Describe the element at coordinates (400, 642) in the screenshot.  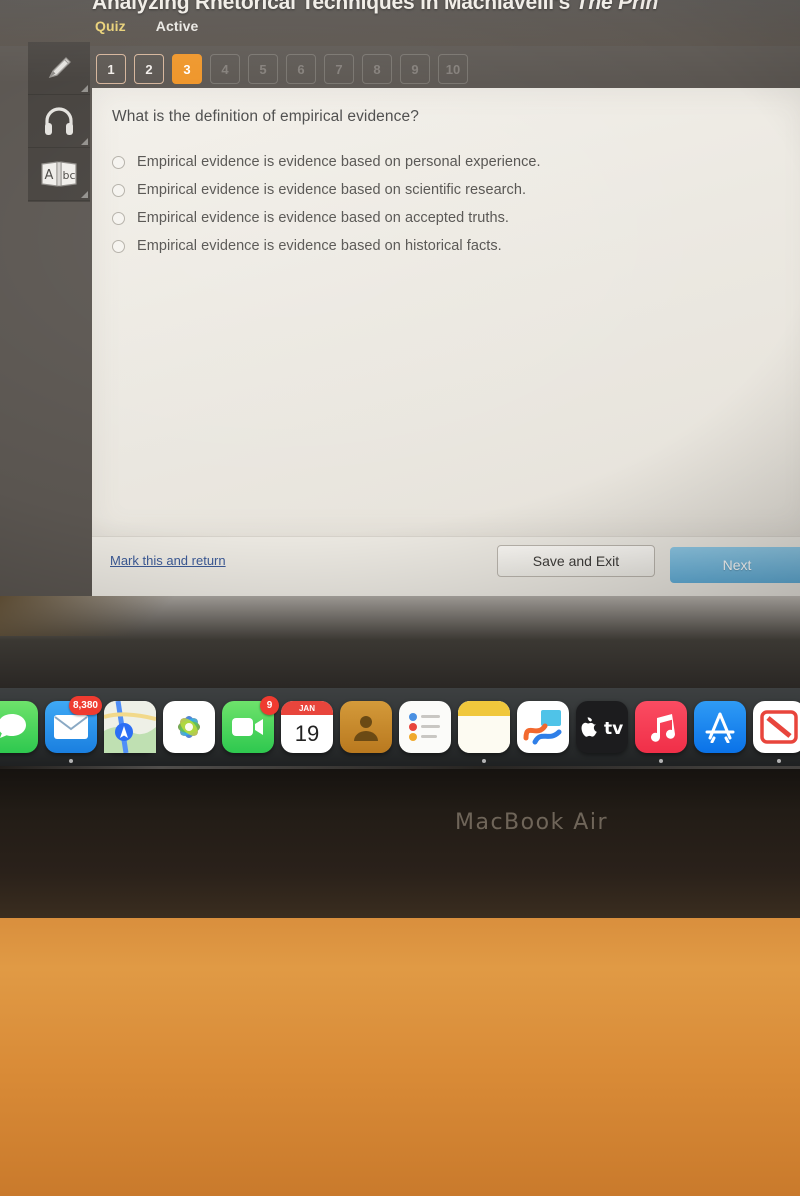
I see `screen-bezel-lower` at that location.